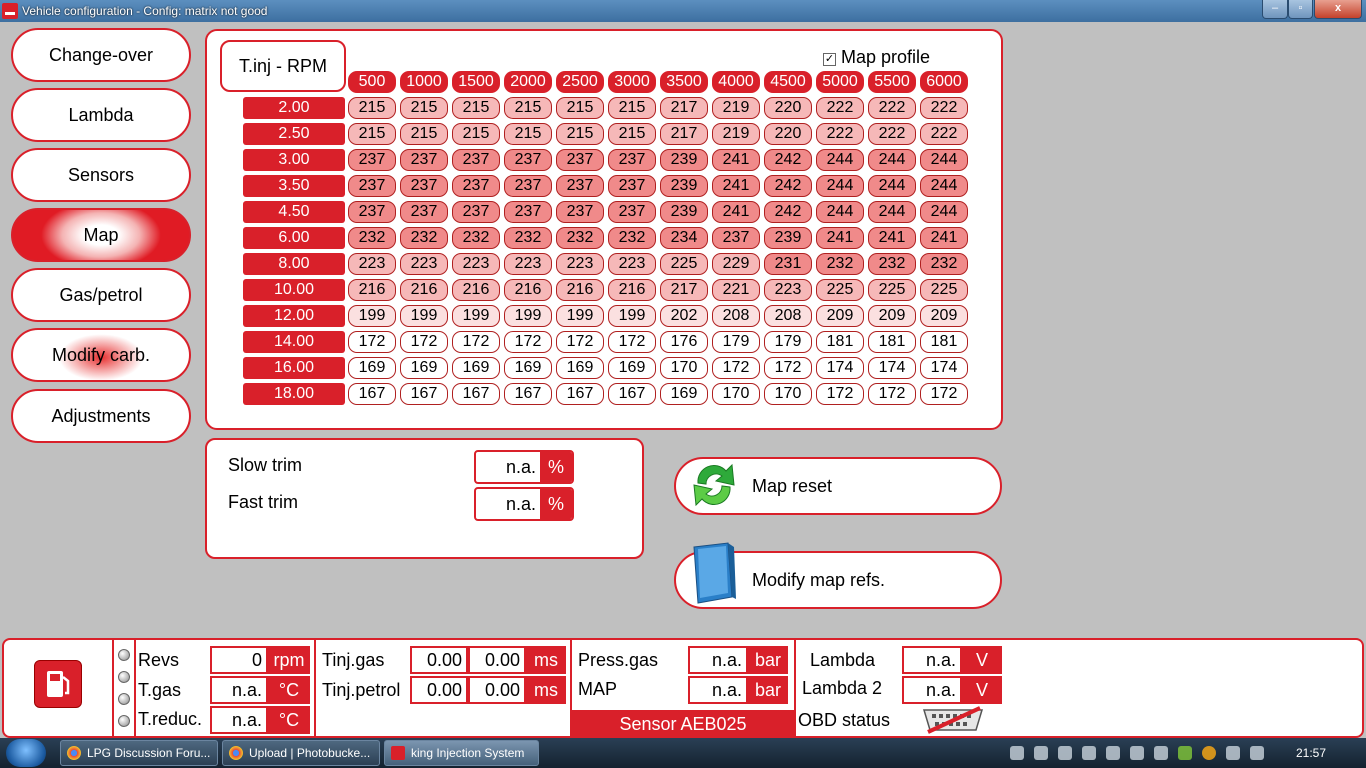 Image resolution: width=1366 pixels, height=768 pixels. What do you see at coordinates (101, 235) in the screenshot?
I see `nav-map-button: Map` at bounding box center [101, 235].